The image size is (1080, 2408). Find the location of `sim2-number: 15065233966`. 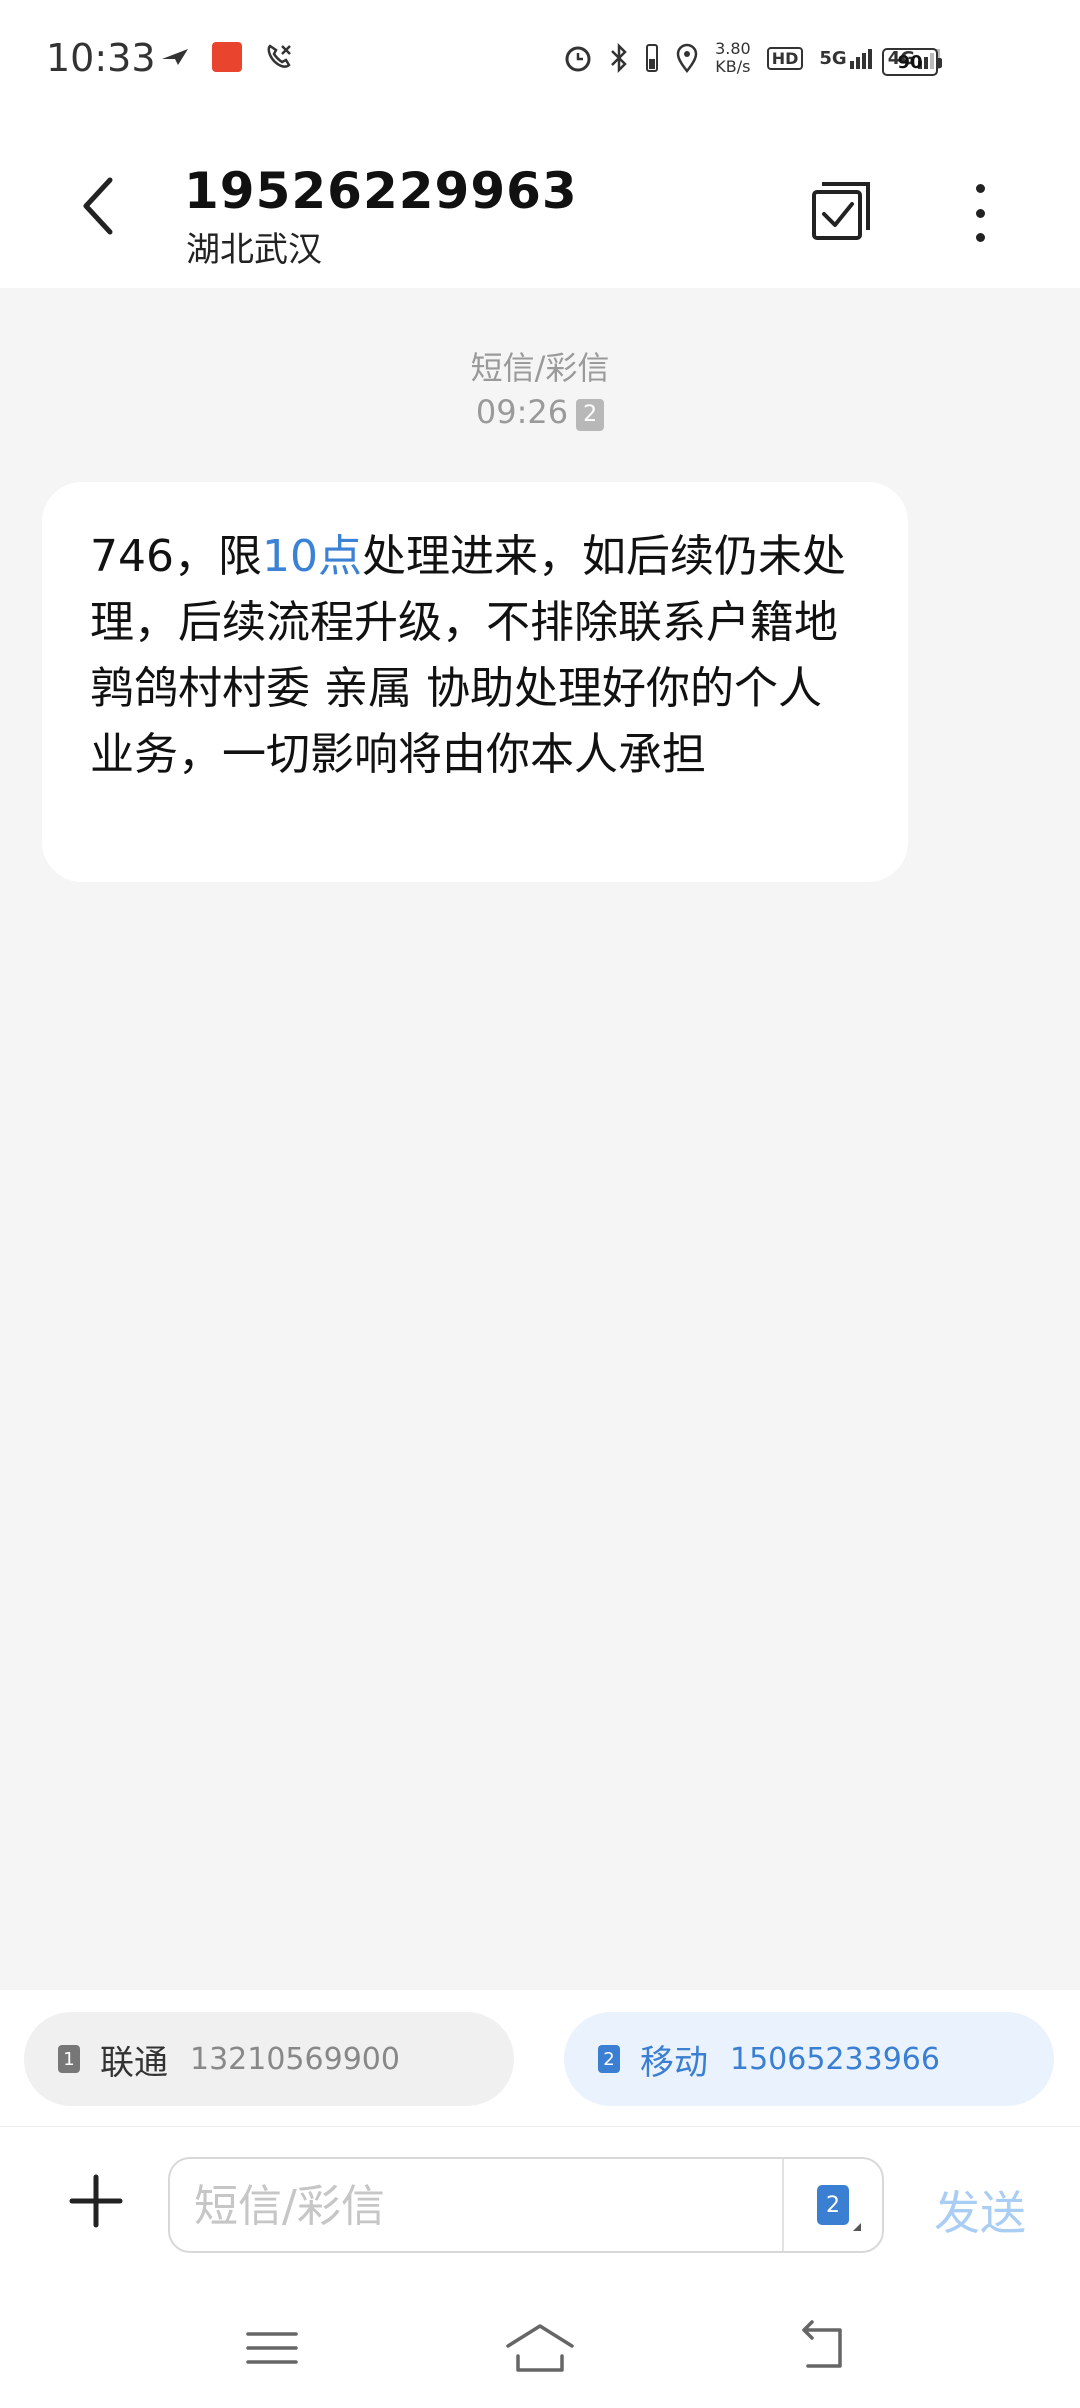

sim2-number: 15065233966 is located at coordinates (835, 2059).